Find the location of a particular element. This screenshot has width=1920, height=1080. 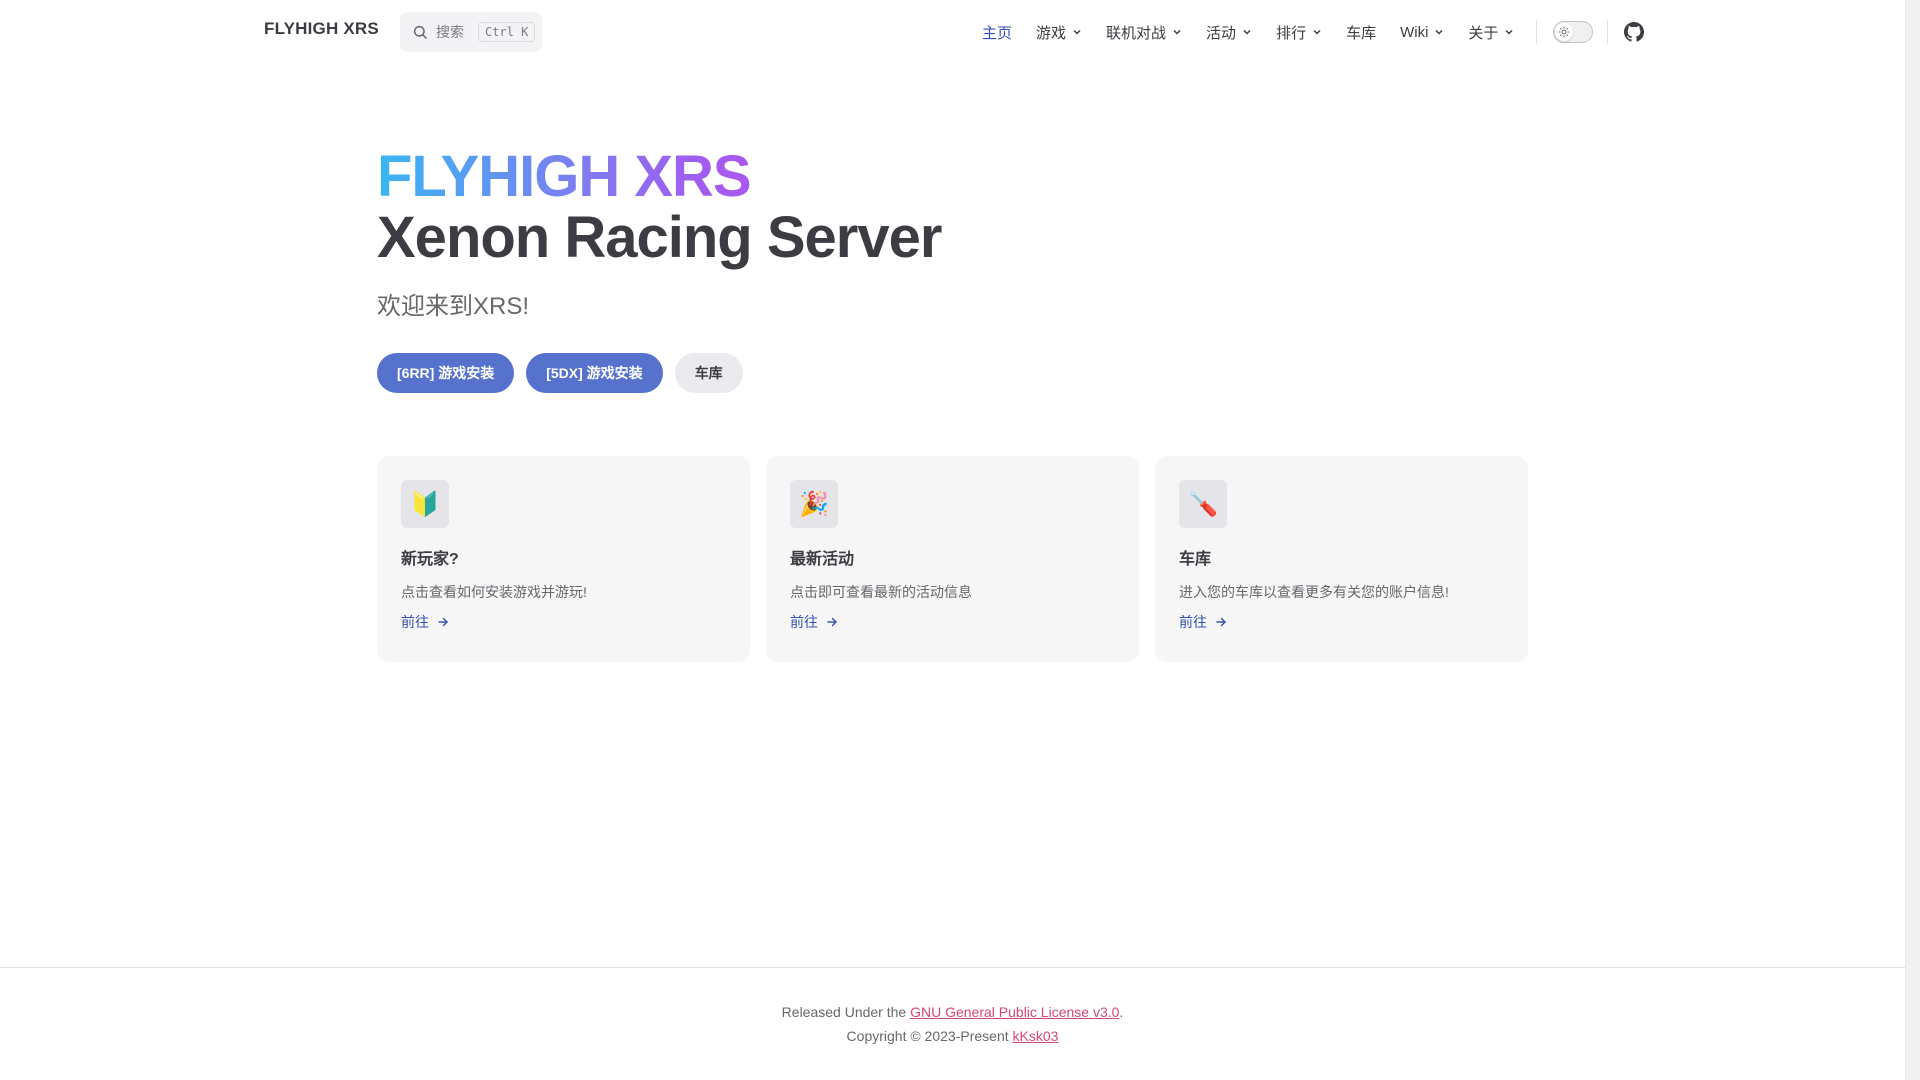

feature-details: 点击查看如何安装游戏并游玩! is located at coordinates (494, 592).